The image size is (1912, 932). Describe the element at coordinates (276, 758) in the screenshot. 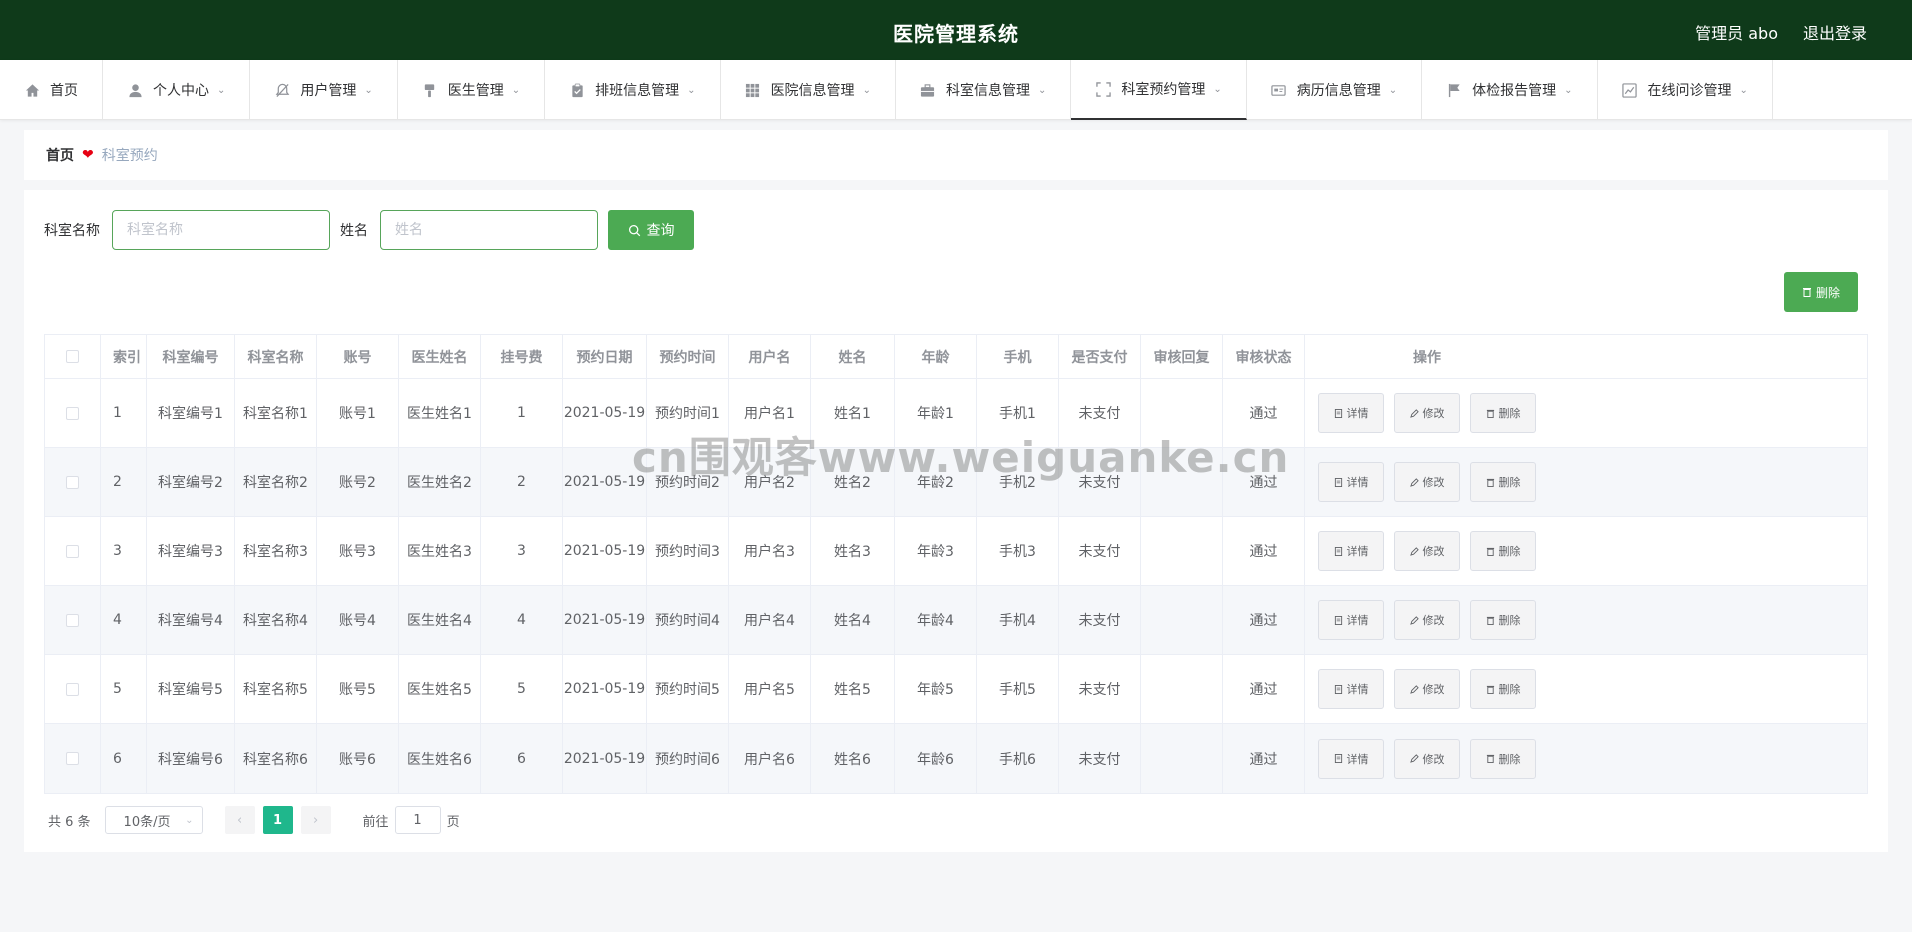

I see `table-cell: 科室名称6` at that location.